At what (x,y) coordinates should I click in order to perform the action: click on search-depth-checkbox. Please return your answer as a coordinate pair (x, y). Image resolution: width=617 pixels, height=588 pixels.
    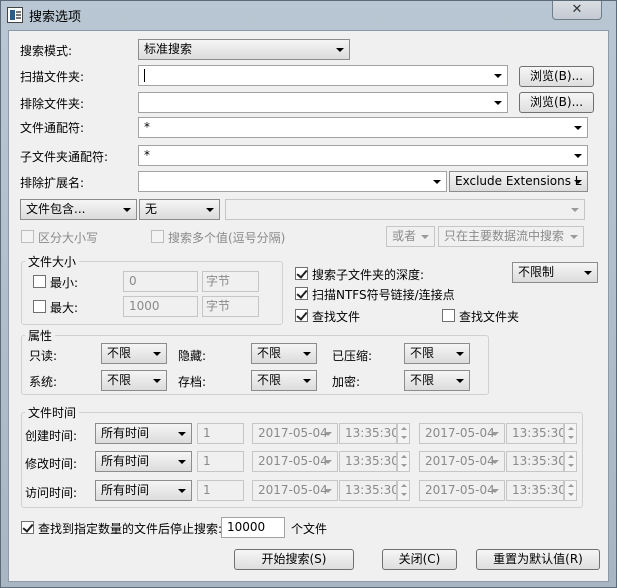
    Looking at the image, I should click on (301, 273).